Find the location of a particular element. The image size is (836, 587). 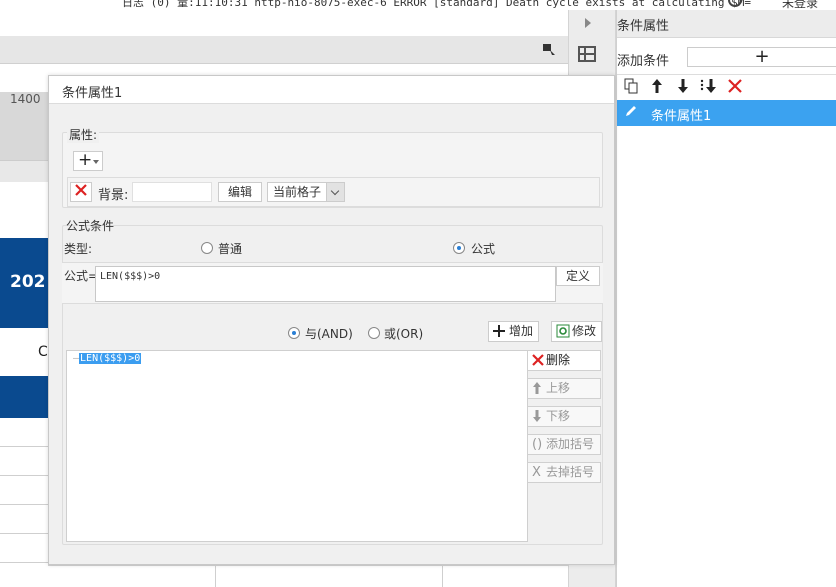

report-banner: 202 is located at coordinates (24, 283).